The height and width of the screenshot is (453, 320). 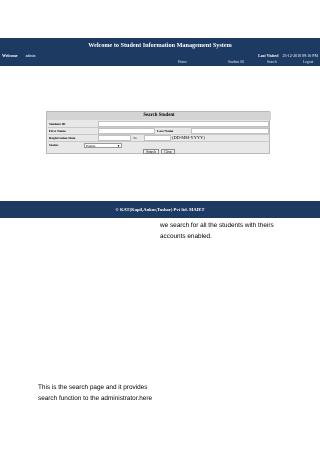 I want to click on status-select: Enable ▼, so click(x=103, y=145).